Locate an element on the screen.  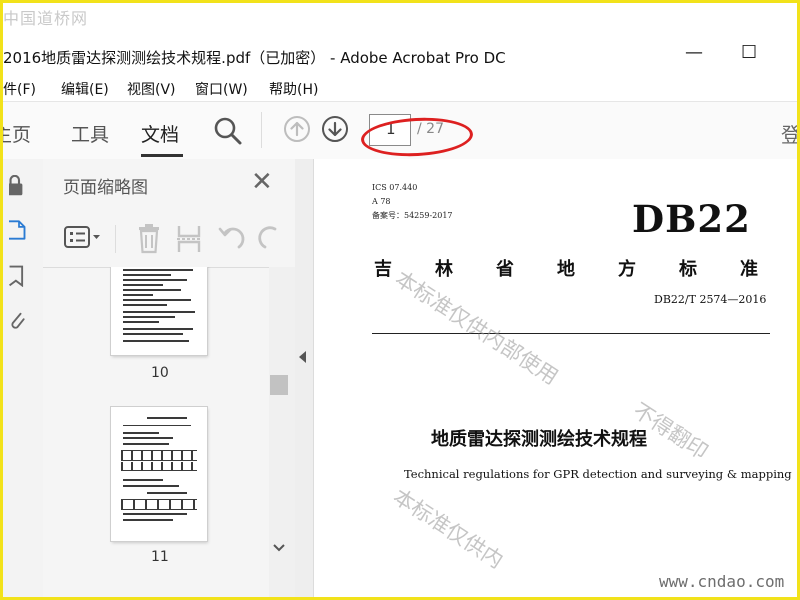
active-tab-indicator is located at coordinates (162, 155).